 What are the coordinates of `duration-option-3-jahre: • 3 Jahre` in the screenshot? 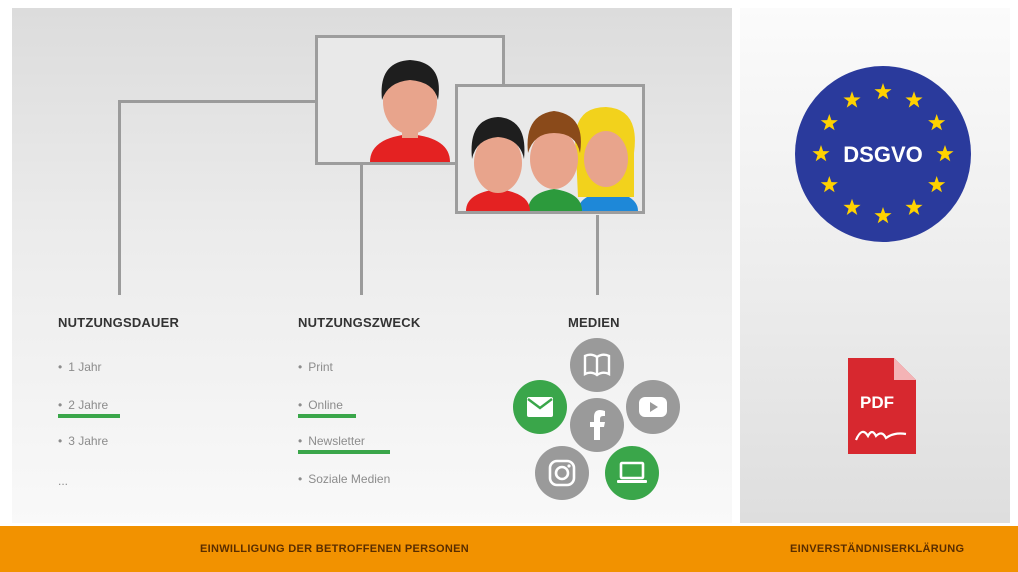 It's located at (83, 441).